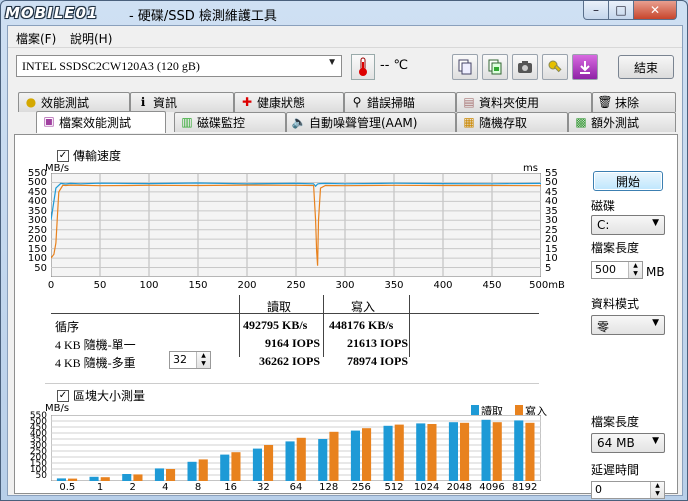  I want to click on x-tick-label: 300, so click(345, 285).